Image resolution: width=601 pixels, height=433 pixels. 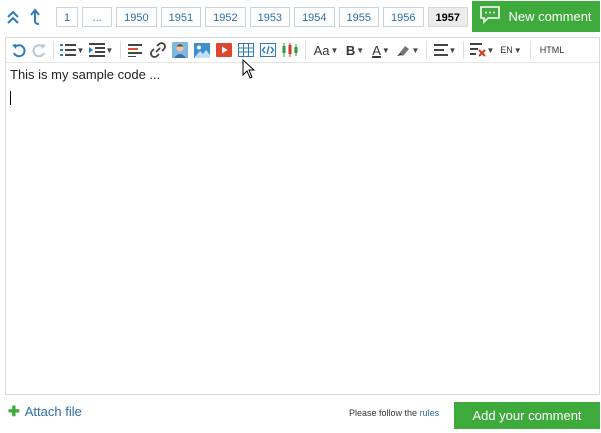 I want to click on bold-label: B, so click(x=350, y=50).